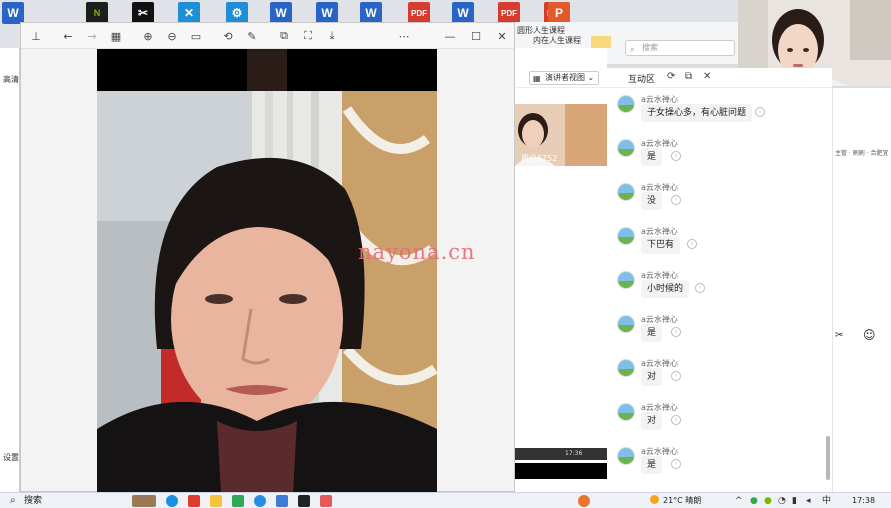 The image size is (891, 508). Describe the element at coordinates (92, 36) in the screenshot. I see `forward-icon: →` at that location.